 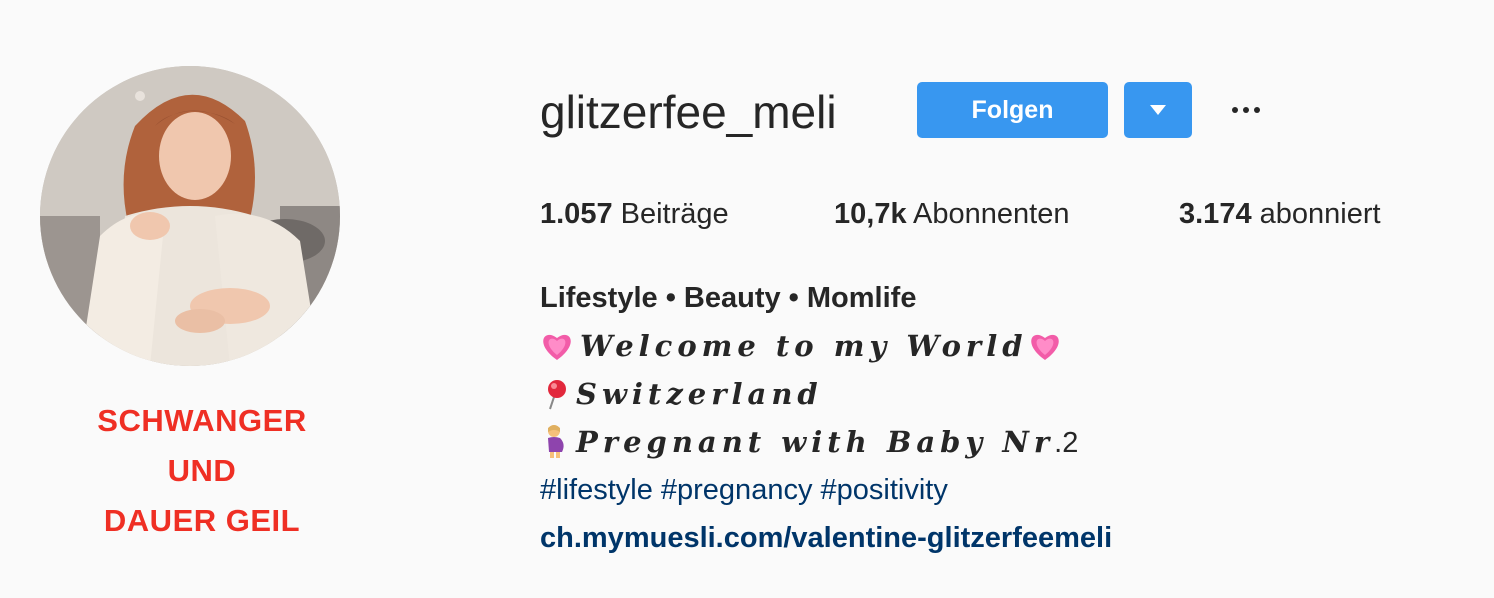 What do you see at coordinates (728, 298) in the screenshot?
I see `bio-title: Lifestyle • Beauty • Momlife` at bounding box center [728, 298].